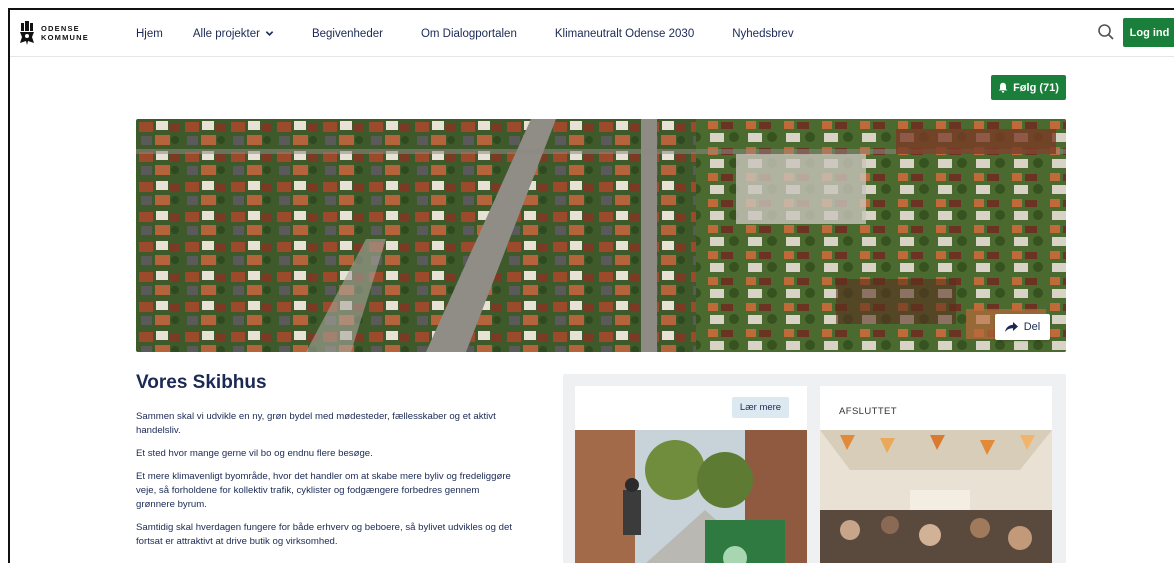 This screenshot has width=1174, height=563. What do you see at coordinates (226, 33) in the screenshot?
I see `nav-item-label: Alle projekter` at bounding box center [226, 33].